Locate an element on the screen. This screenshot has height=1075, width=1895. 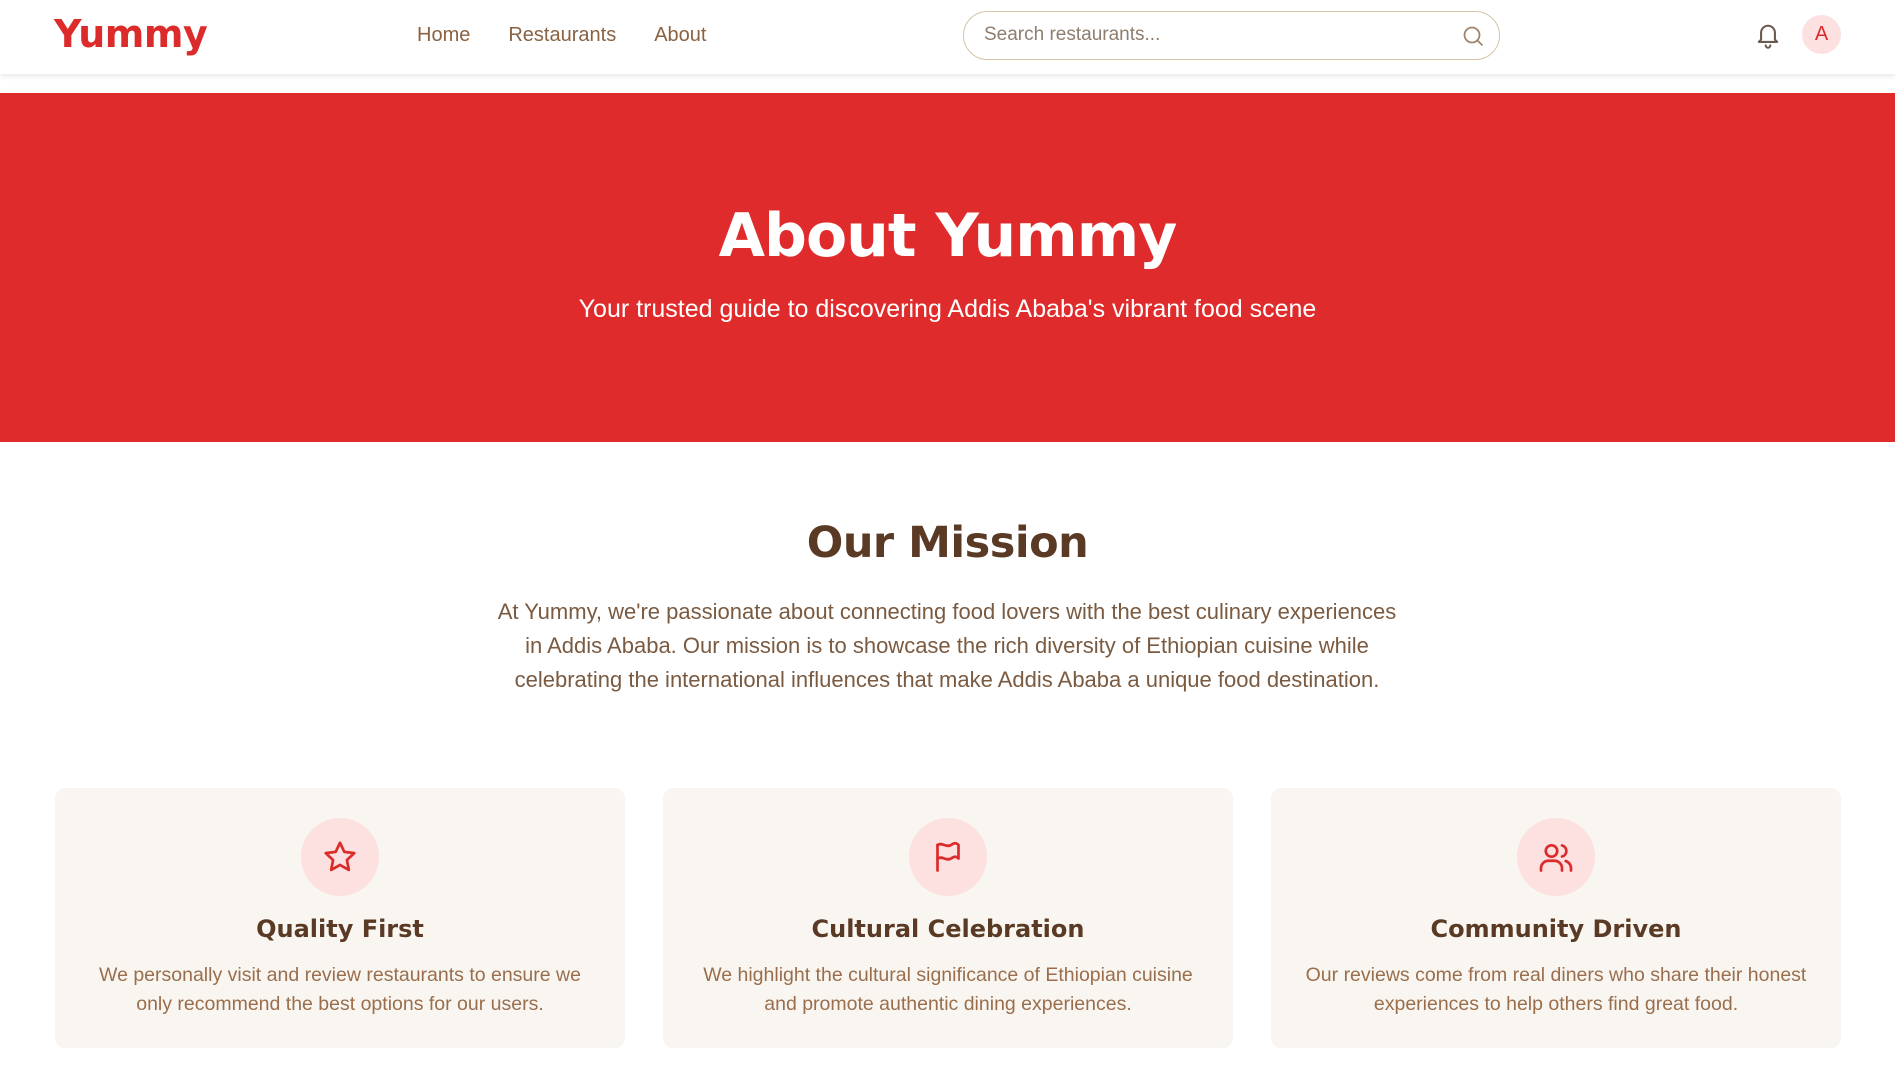
main-nav: Home Restaurants About is located at coordinates (561, 35).